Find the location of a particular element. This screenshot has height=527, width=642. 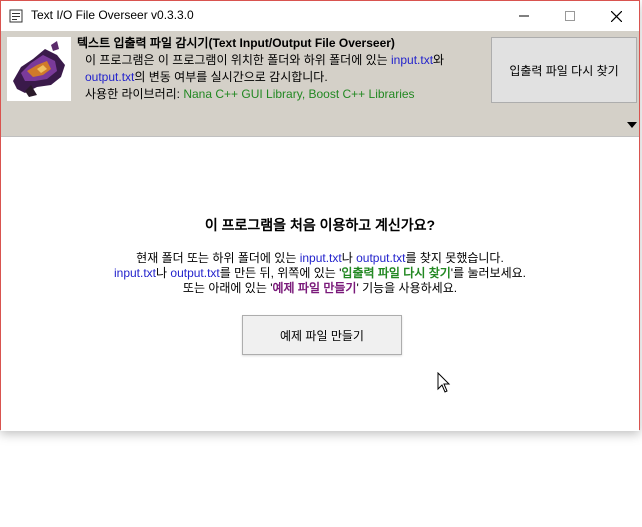

instruction-2-mid1: 나 is located at coordinates (163, 273).